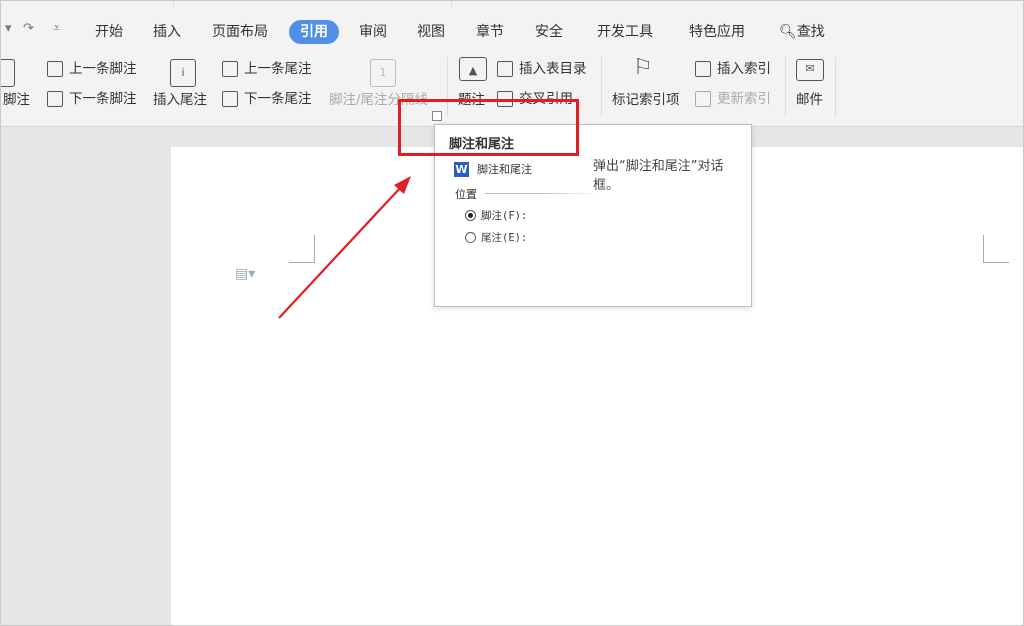 The width and height of the screenshot is (1024, 626). Describe the element at coordinates (103, 69) in the screenshot. I see `prev-footnote-button: 上一条脚注` at that location.